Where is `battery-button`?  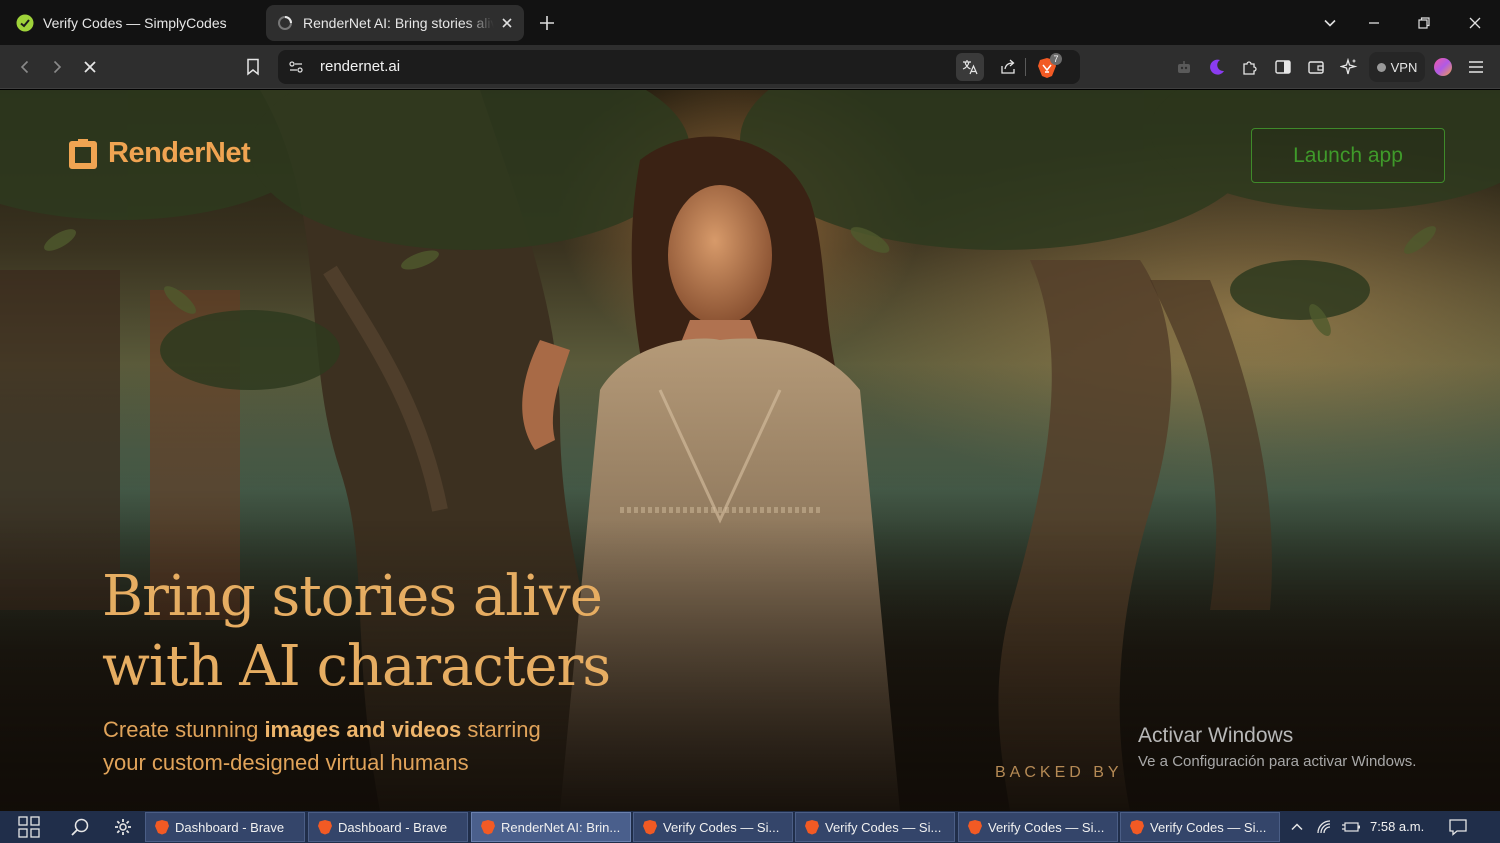 battery-button is located at coordinates (1351, 827).